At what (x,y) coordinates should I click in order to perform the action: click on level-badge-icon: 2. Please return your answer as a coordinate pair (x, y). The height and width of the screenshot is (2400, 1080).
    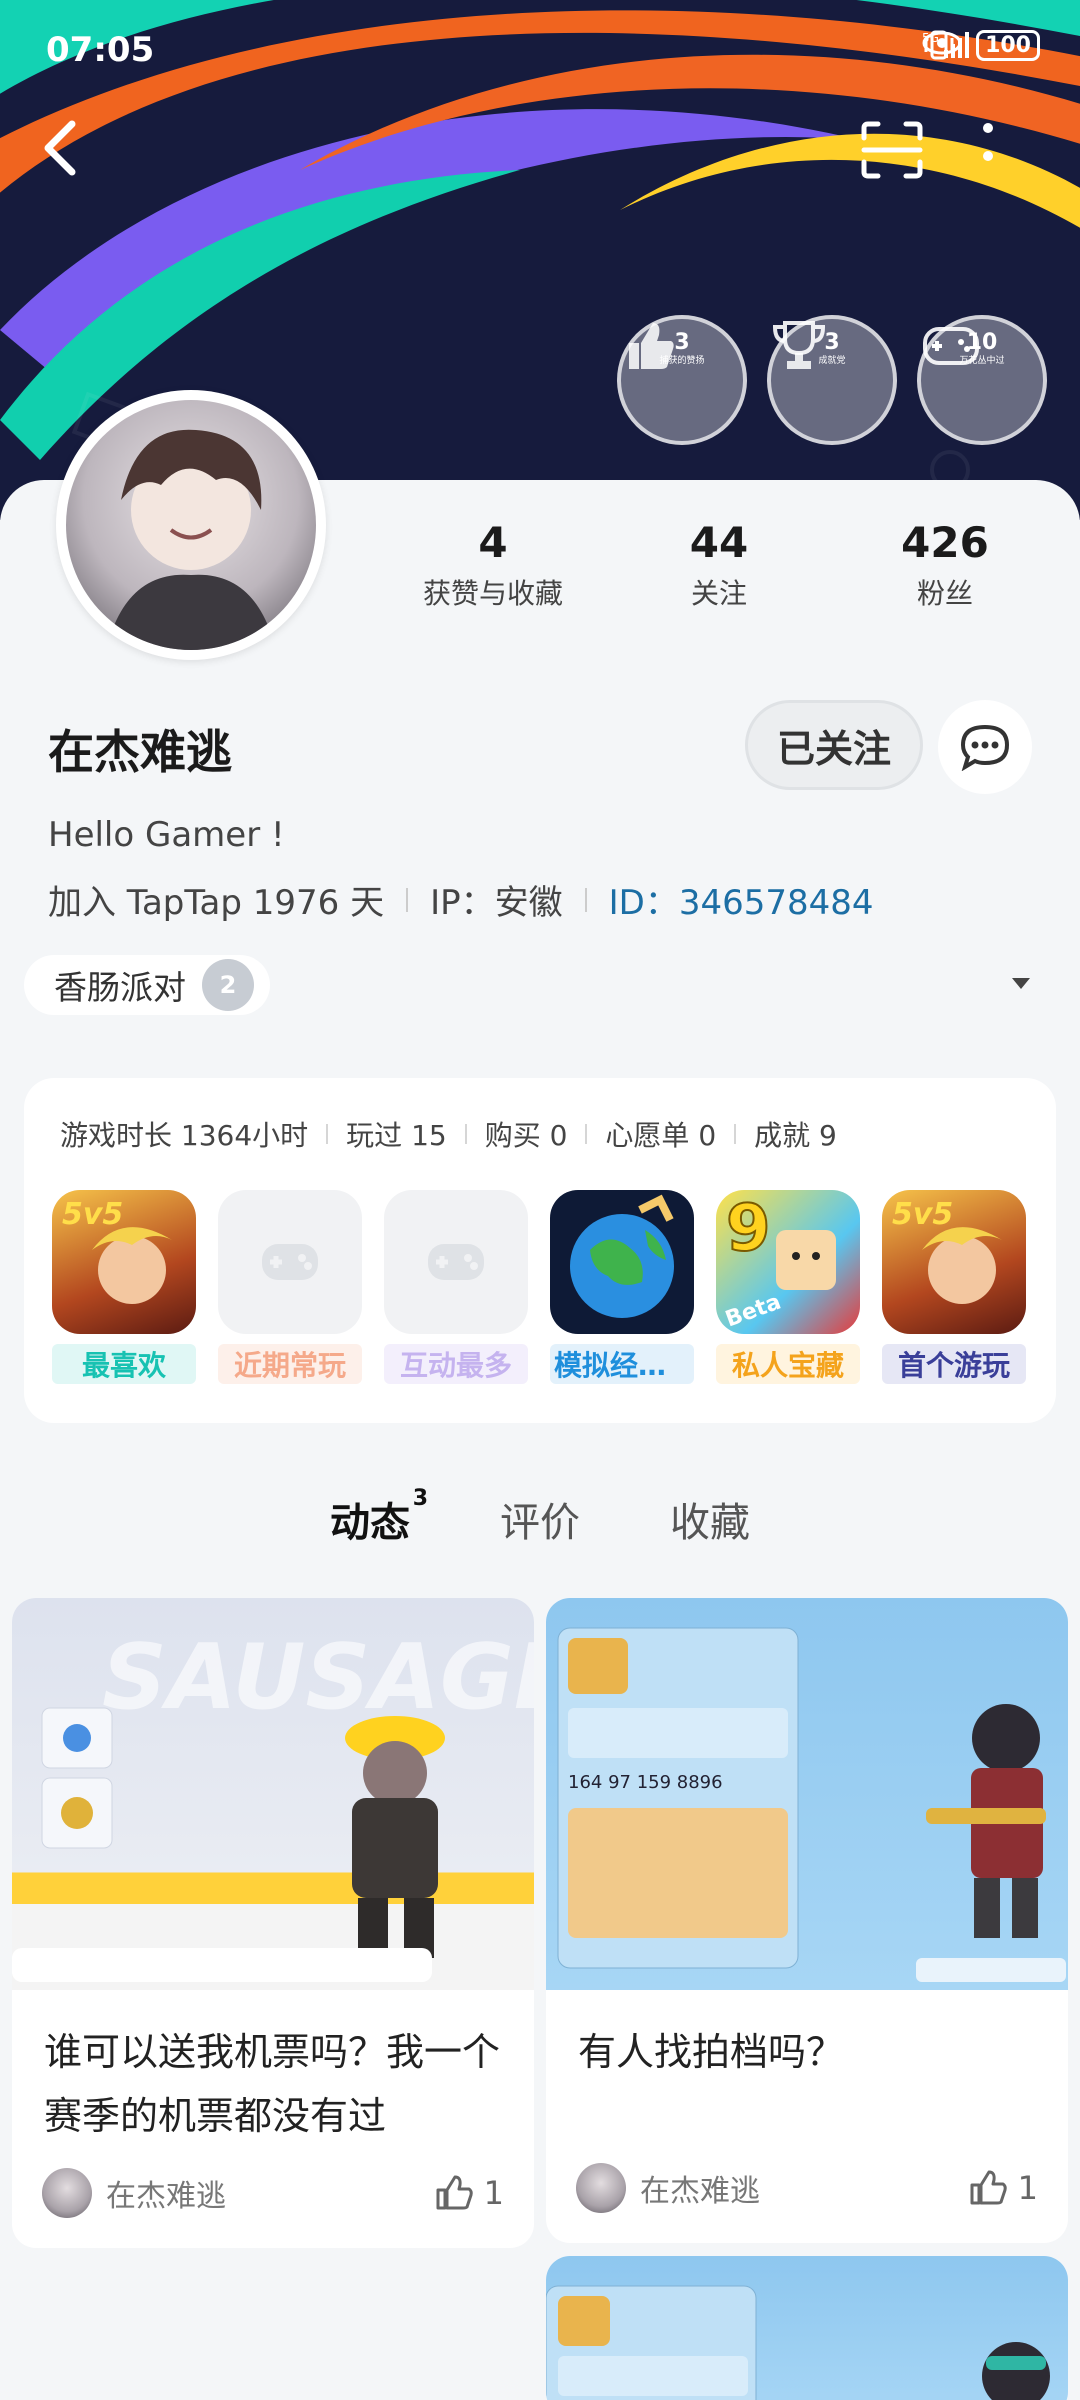
    Looking at the image, I should click on (228, 985).